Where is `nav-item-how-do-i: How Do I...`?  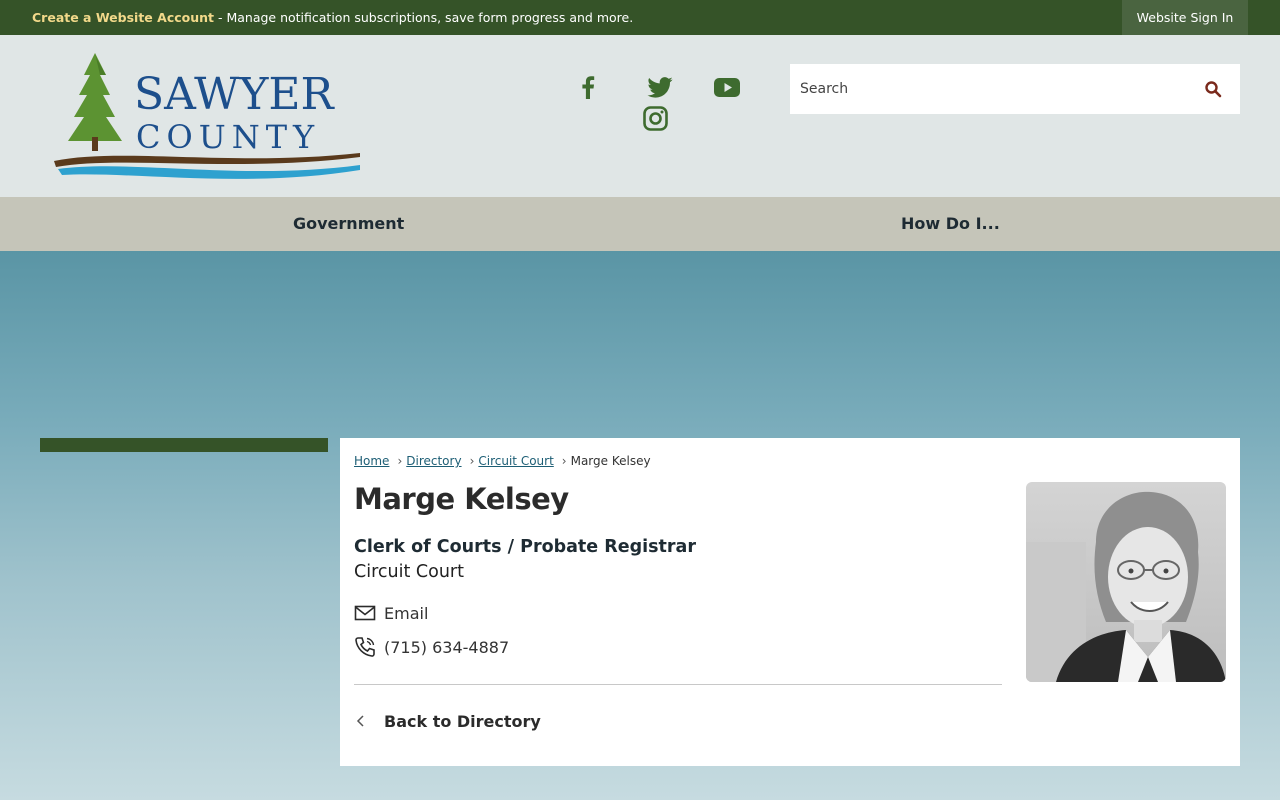 nav-item-how-do-i: How Do I... is located at coordinates (950, 224).